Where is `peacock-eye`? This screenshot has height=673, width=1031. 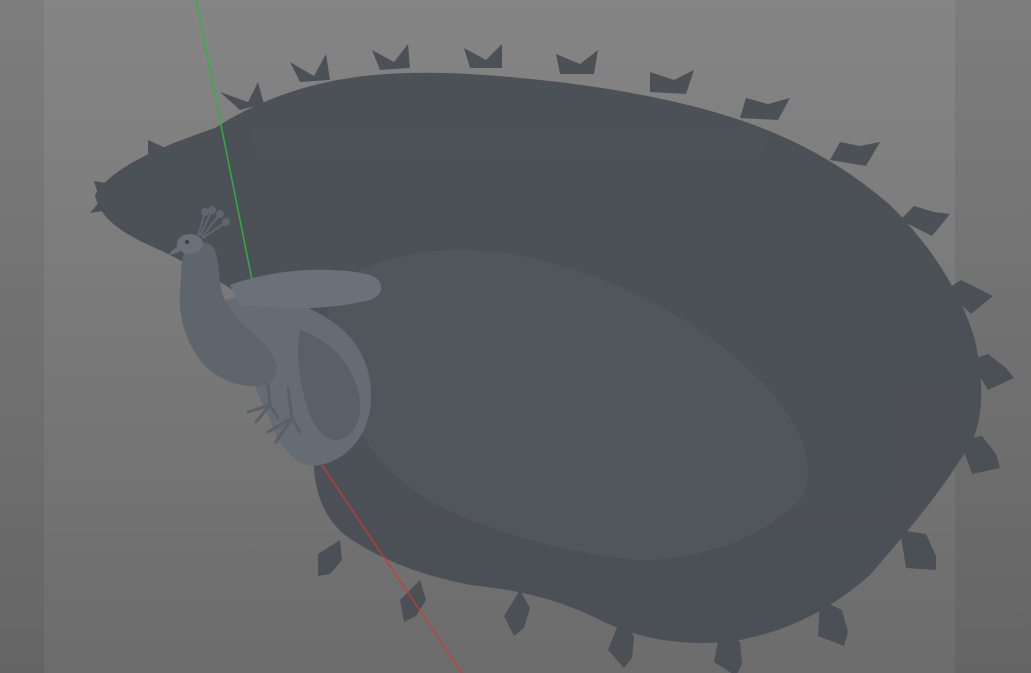
peacock-eye is located at coordinates (187, 242).